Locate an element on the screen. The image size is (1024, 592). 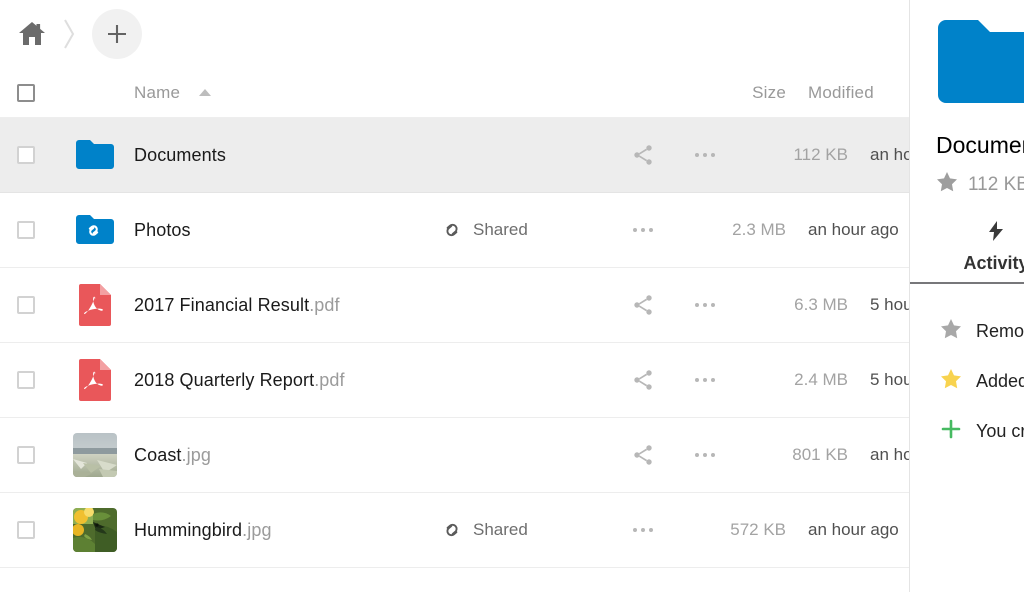
sidebar-file-title: Documents is located at coordinates (980, 145).